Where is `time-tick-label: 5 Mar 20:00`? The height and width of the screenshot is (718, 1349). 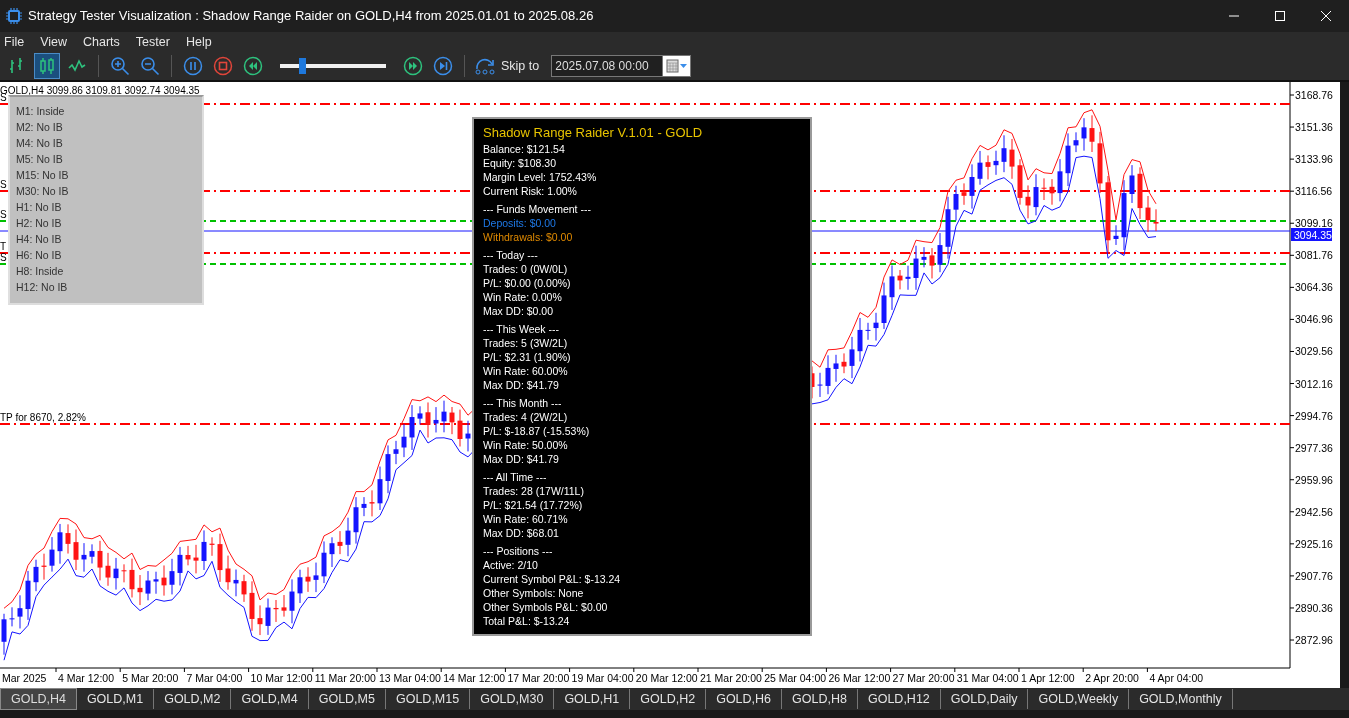
time-tick-label: 5 Mar 20:00 is located at coordinates (150, 678).